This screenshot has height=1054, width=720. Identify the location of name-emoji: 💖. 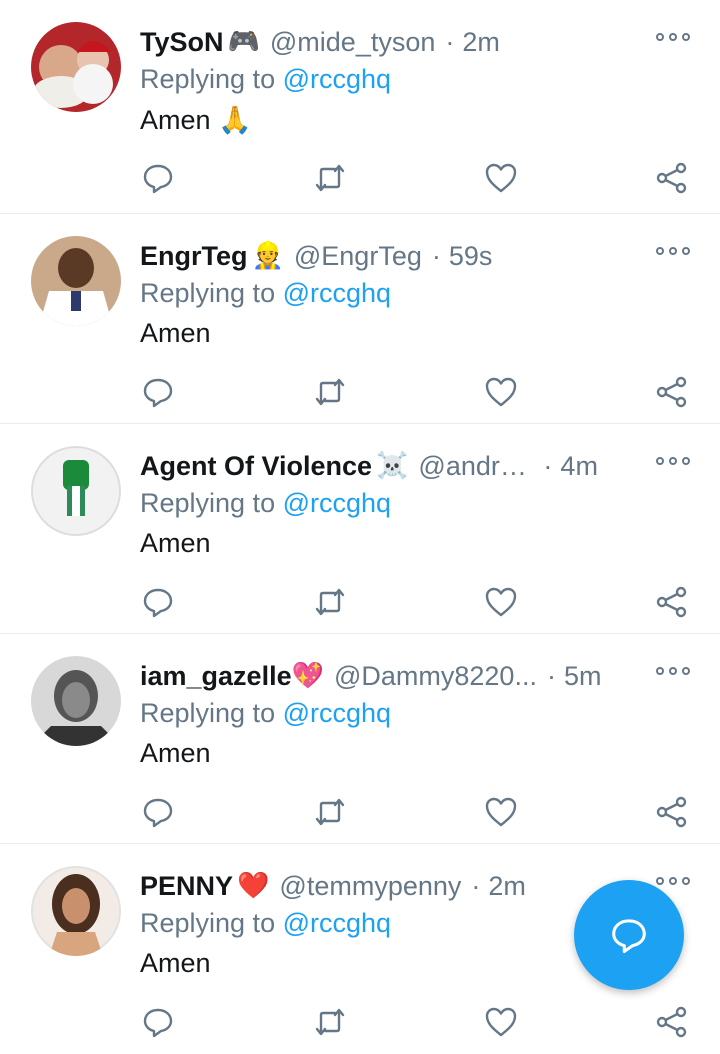
(307, 676).